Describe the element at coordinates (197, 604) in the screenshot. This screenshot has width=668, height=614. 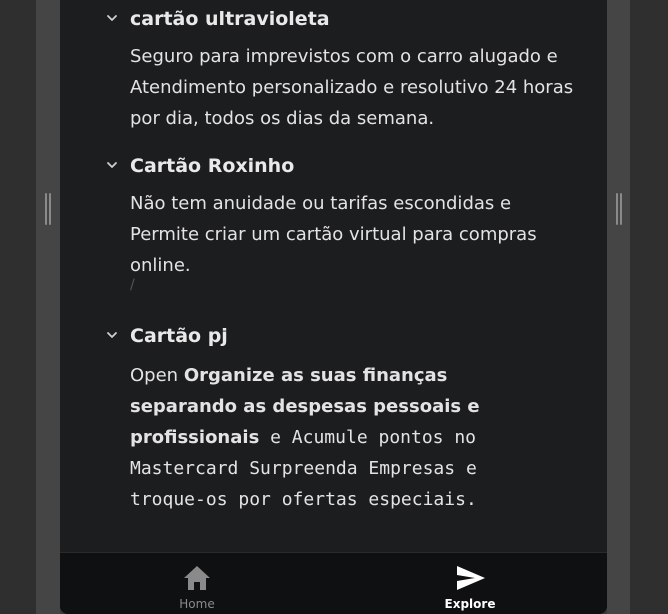
I see `nav-home-label: Home` at that location.